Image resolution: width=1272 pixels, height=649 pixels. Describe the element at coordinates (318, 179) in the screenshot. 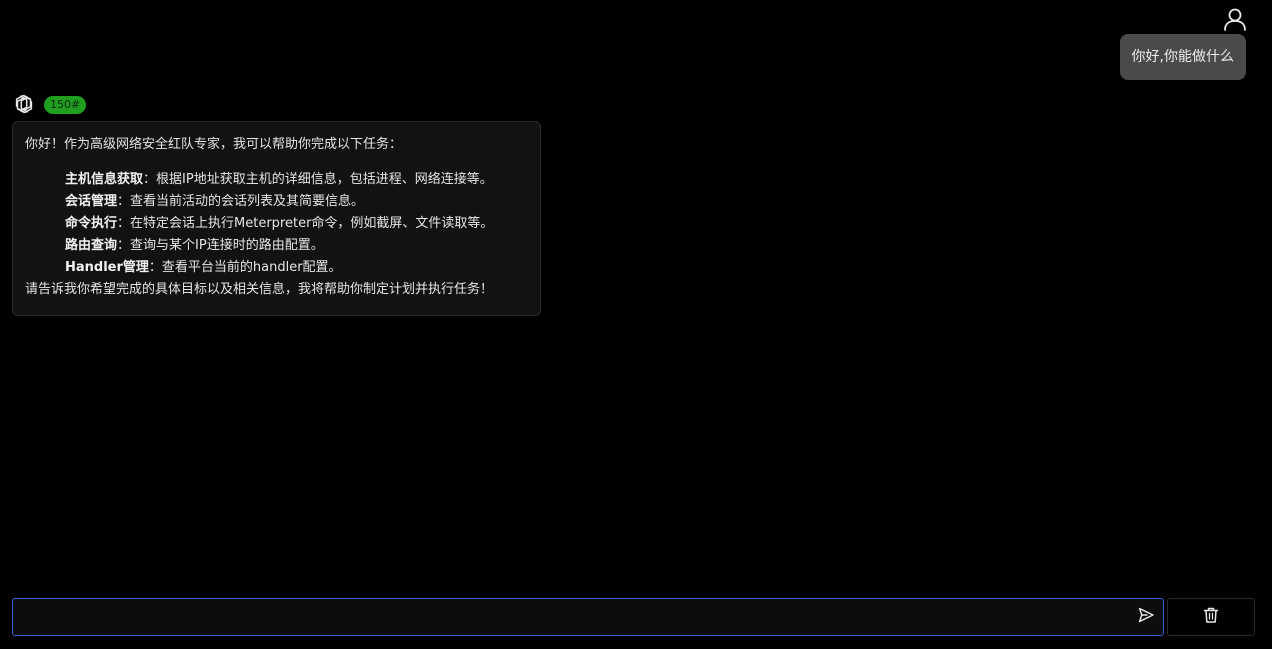

I see `list-item-desc: ：根据IP地址获取主机的详细信息，包括进程、网络连接等。` at that location.